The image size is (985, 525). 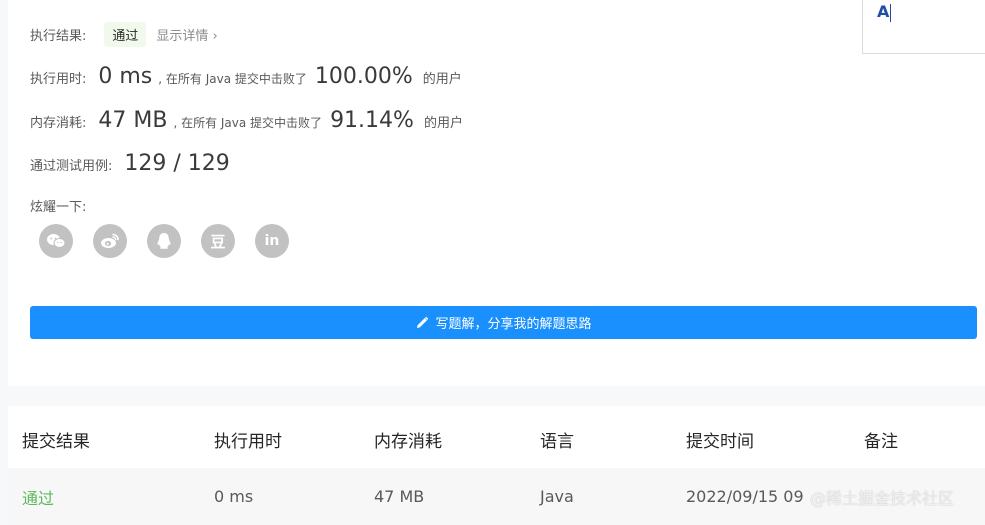 I want to click on row-memory: 47 MB, so click(x=399, y=496).